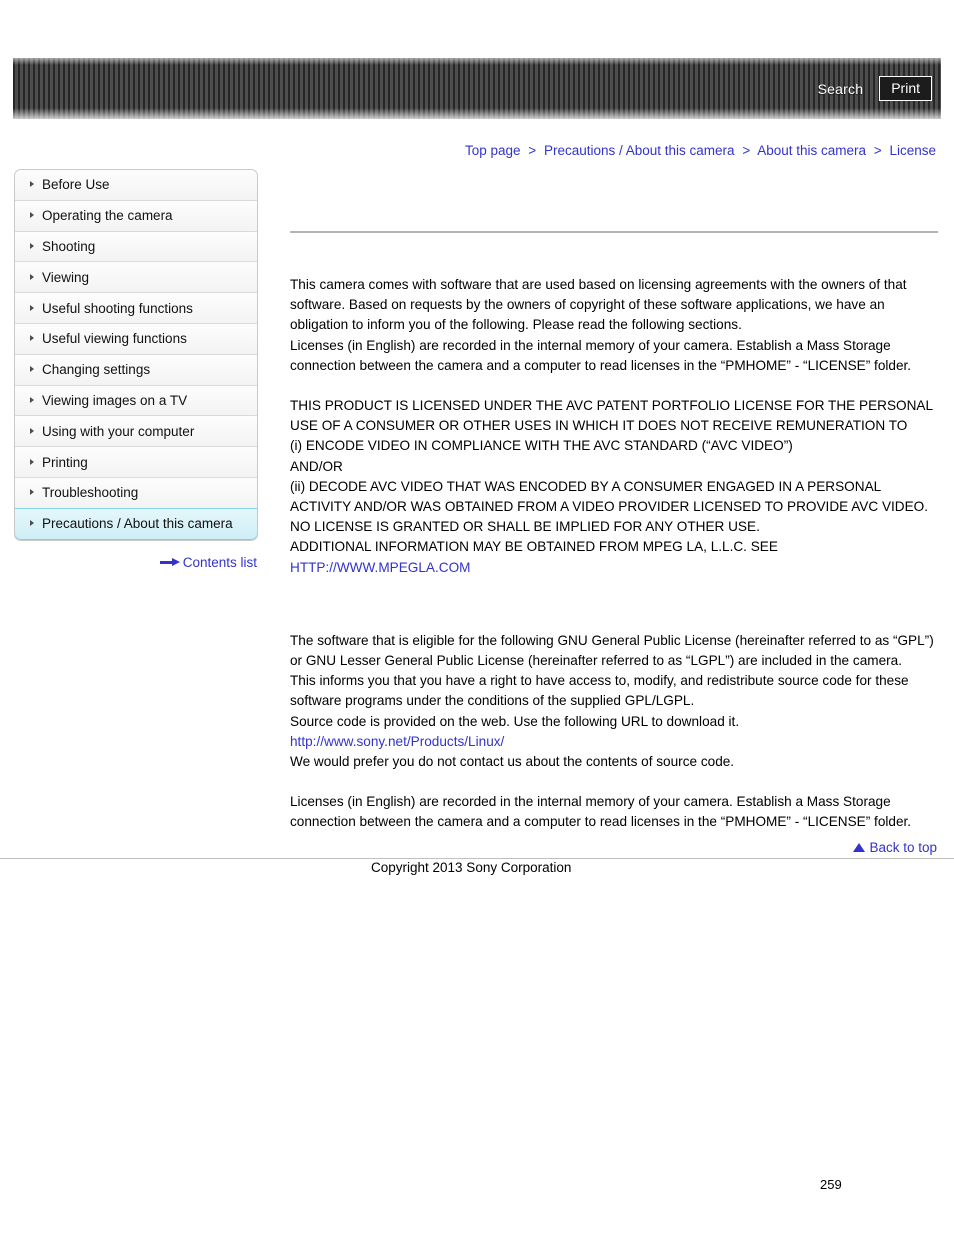  I want to click on sidebar-item-shooting: Shooting, so click(136, 247).